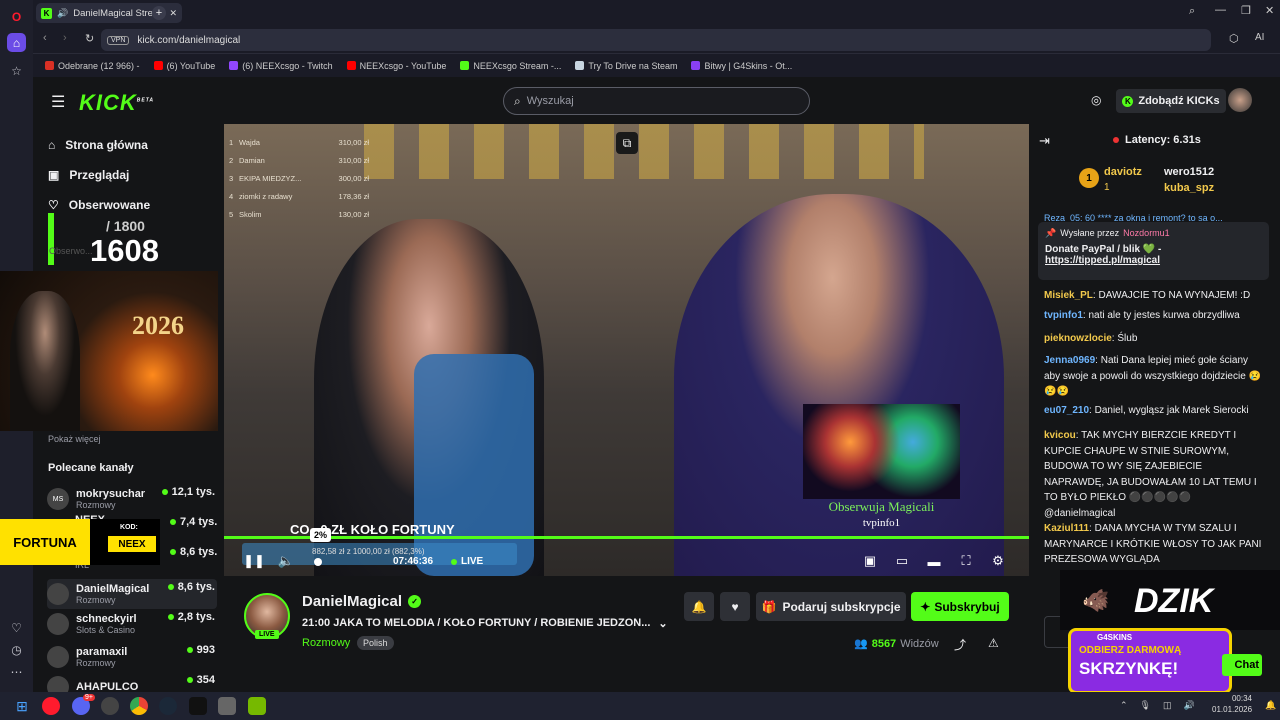 This screenshot has height=720, width=1280. What do you see at coordinates (1060, 435) in the screenshot?
I see `chat-username: kvicou` at bounding box center [1060, 435].